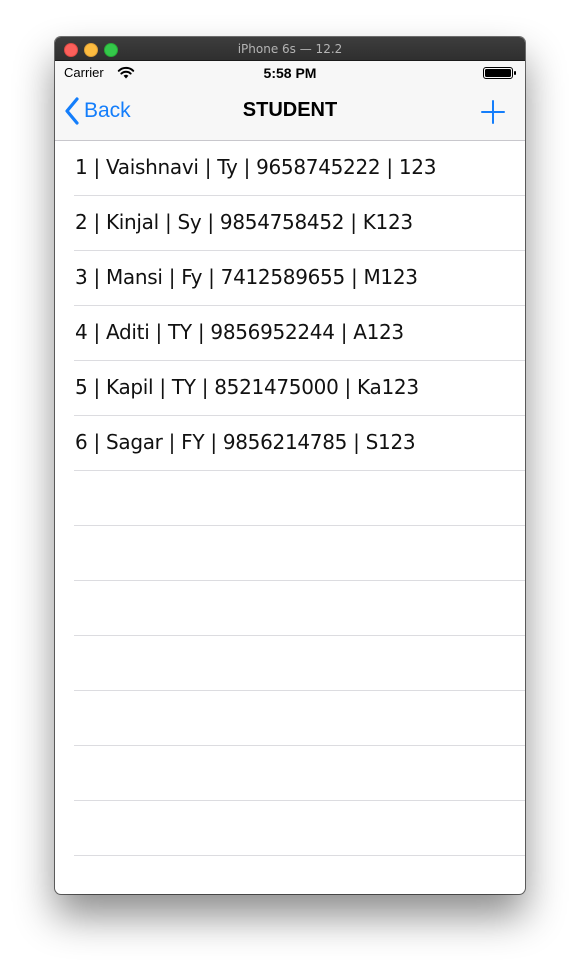 This screenshot has width=580, height=967. Describe the element at coordinates (247, 387) in the screenshot. I see `student-row-label: 5 | Kapil | TY | 8521475000 | Ka123` at that location.